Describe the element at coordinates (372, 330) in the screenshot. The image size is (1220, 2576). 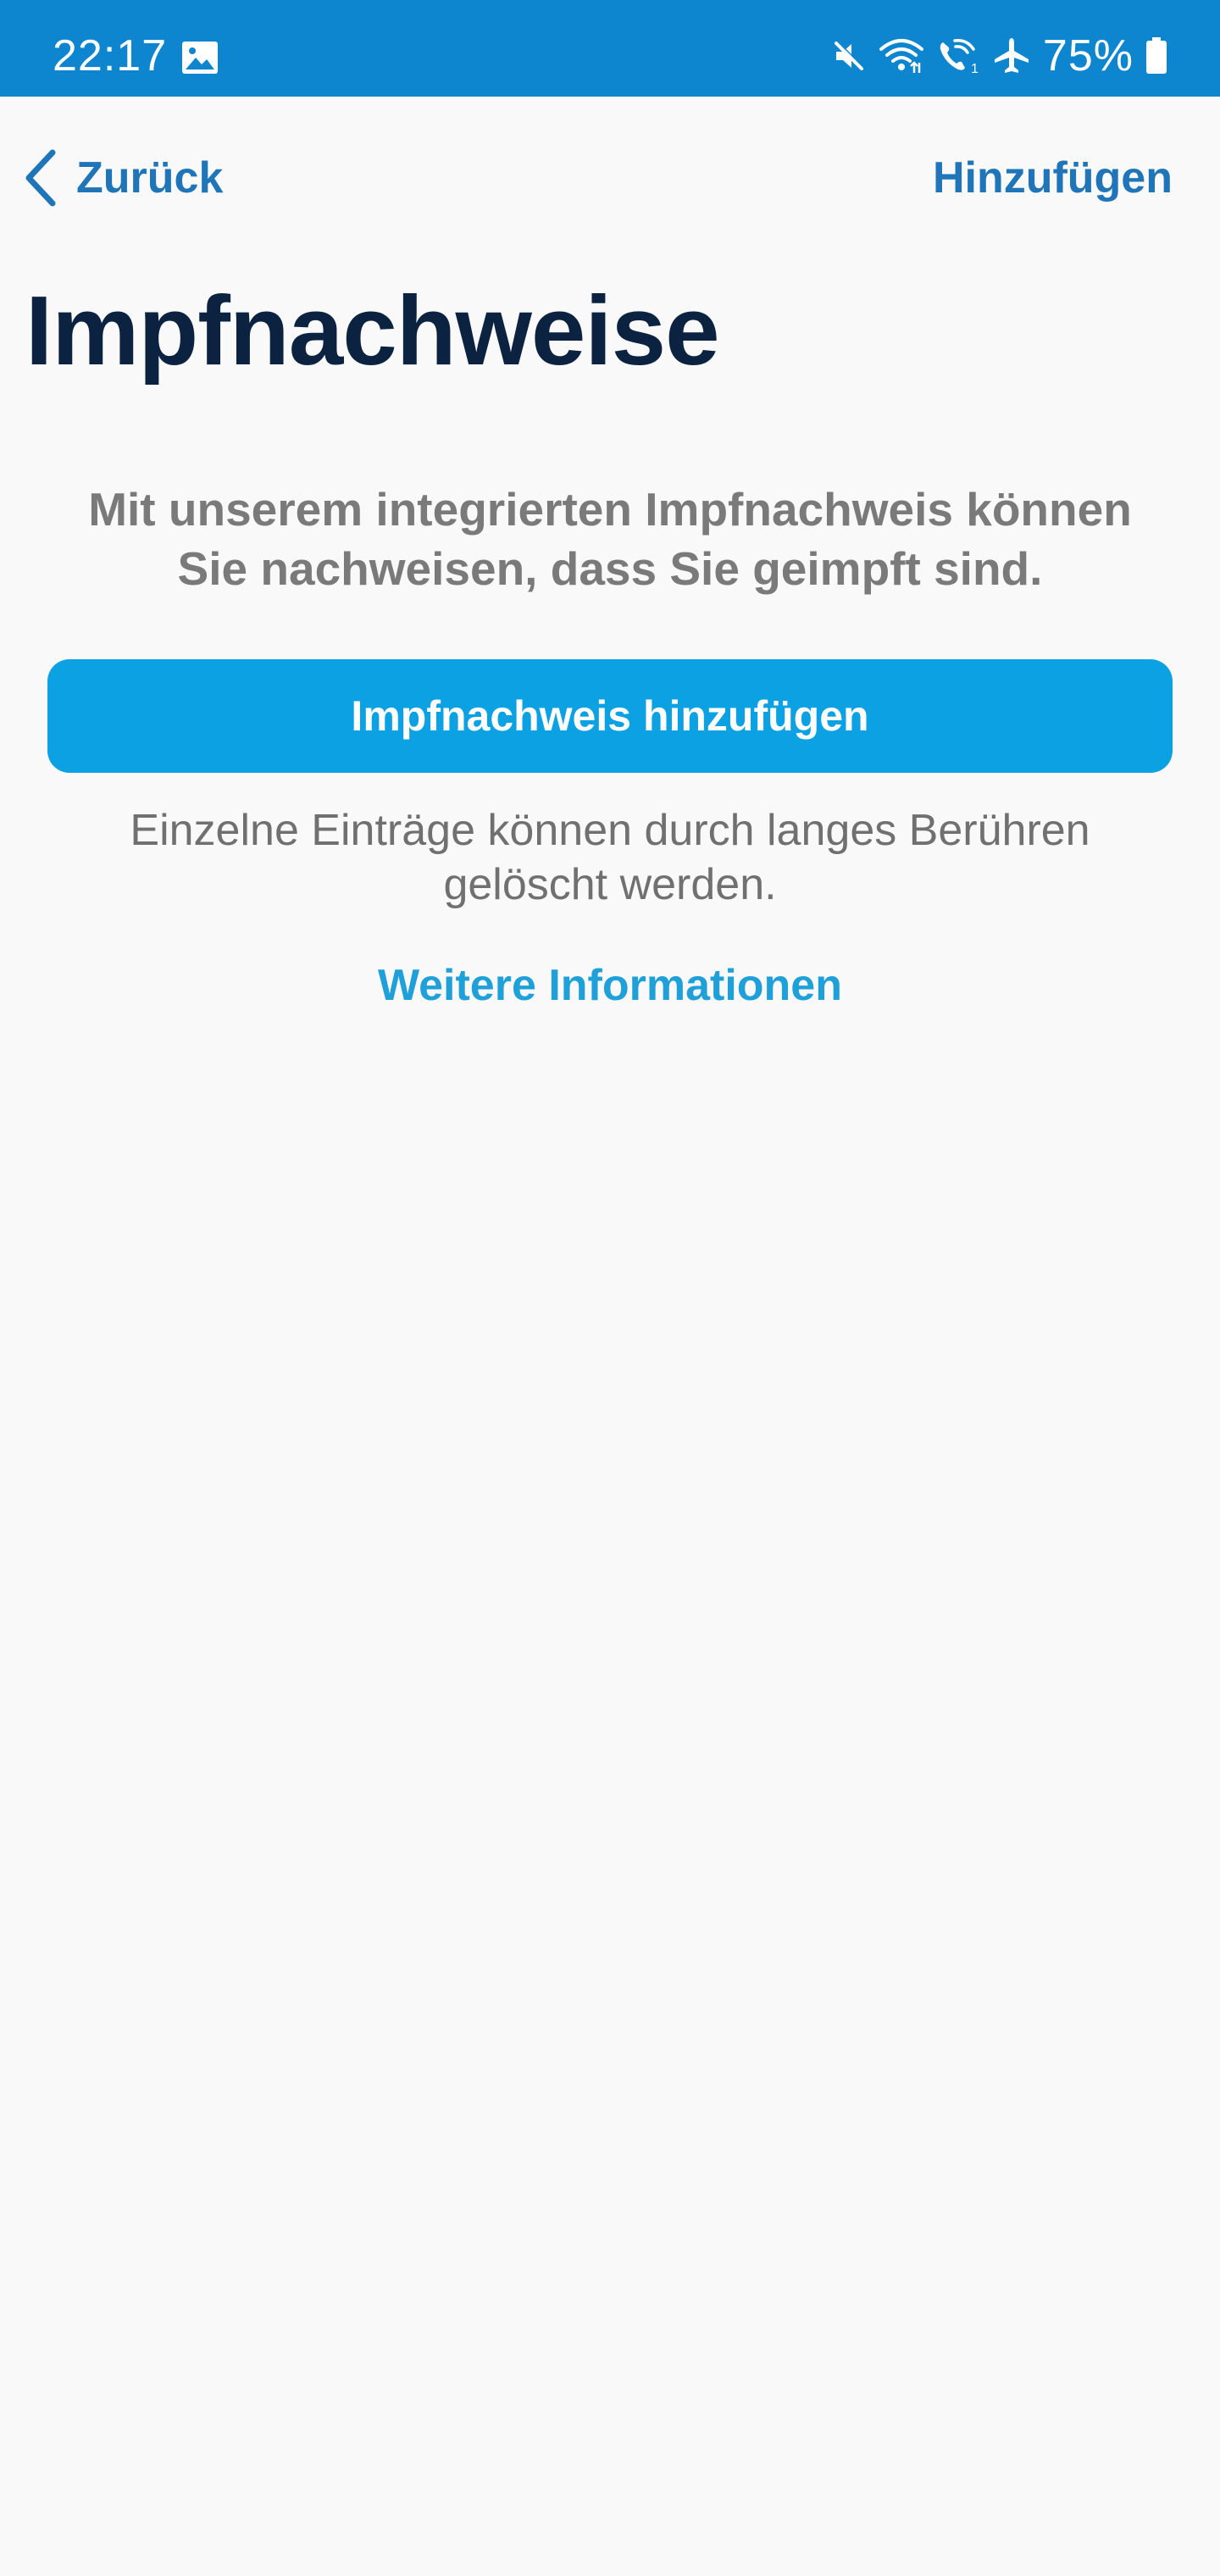
I see `page-title: Impfnachweise` at that location.